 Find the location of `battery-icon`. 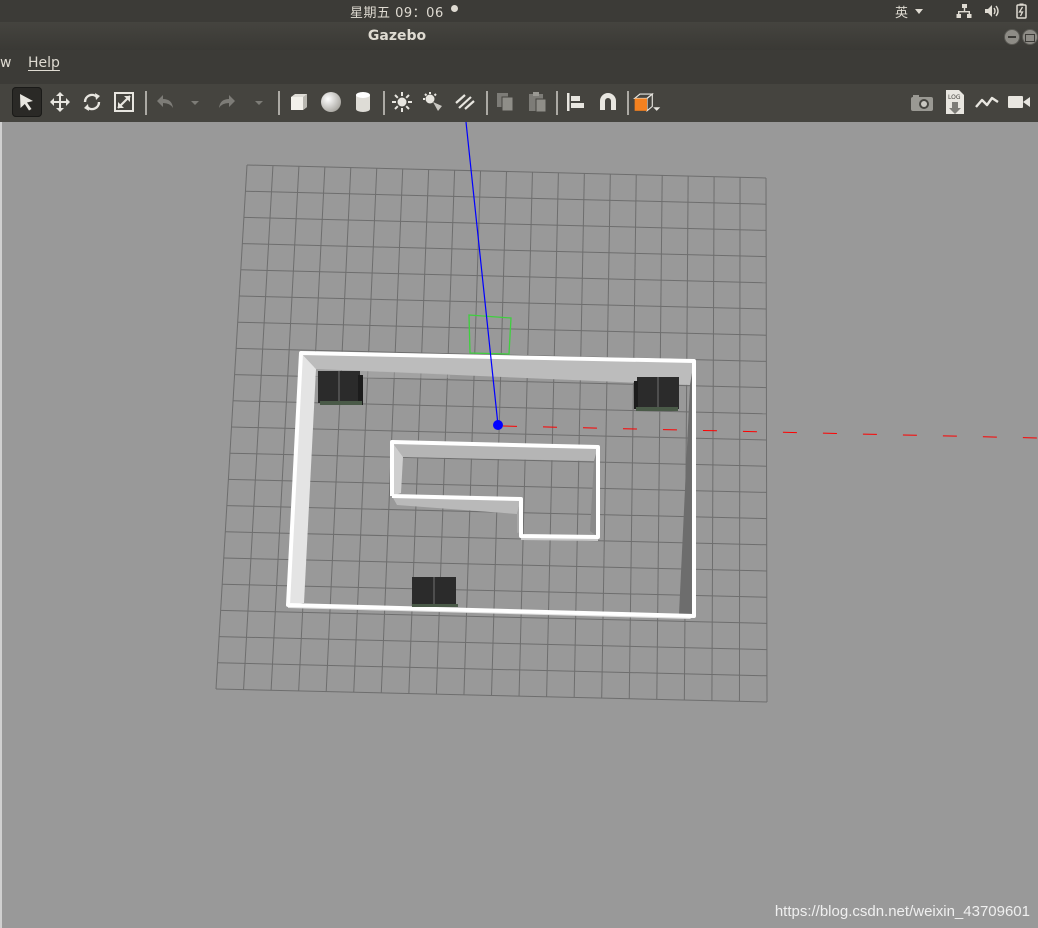

battery-icon is located at coordinates (1021, 11).